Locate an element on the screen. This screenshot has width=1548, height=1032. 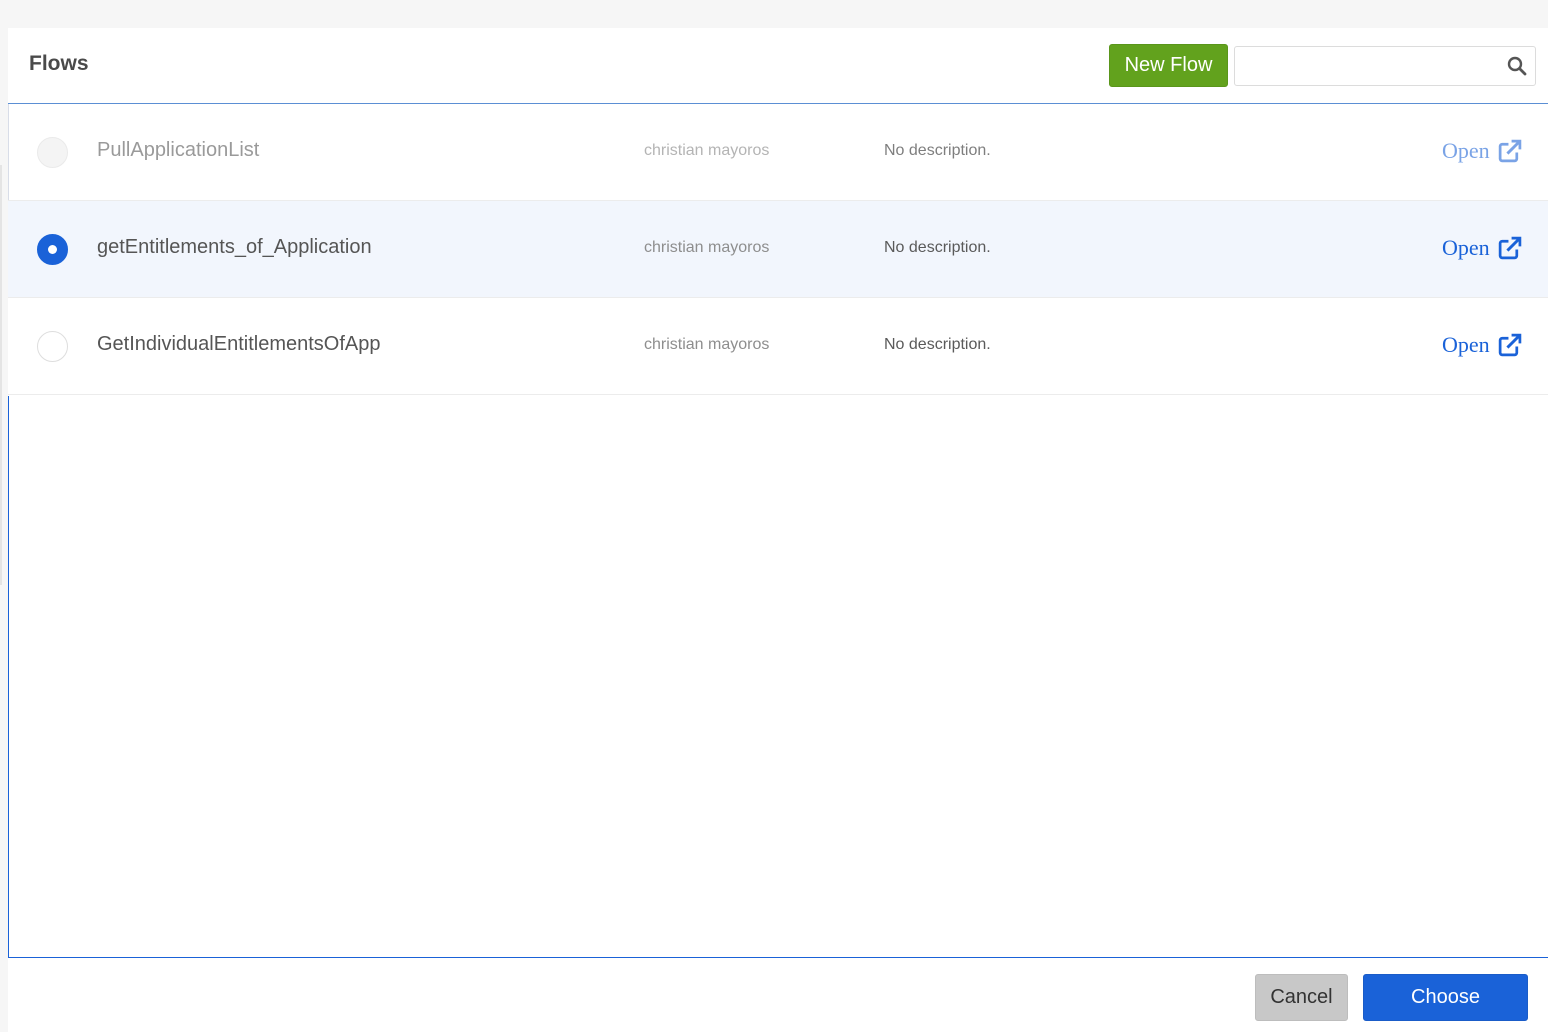
dialog-title: Flows is located at coordinates (59, 63).